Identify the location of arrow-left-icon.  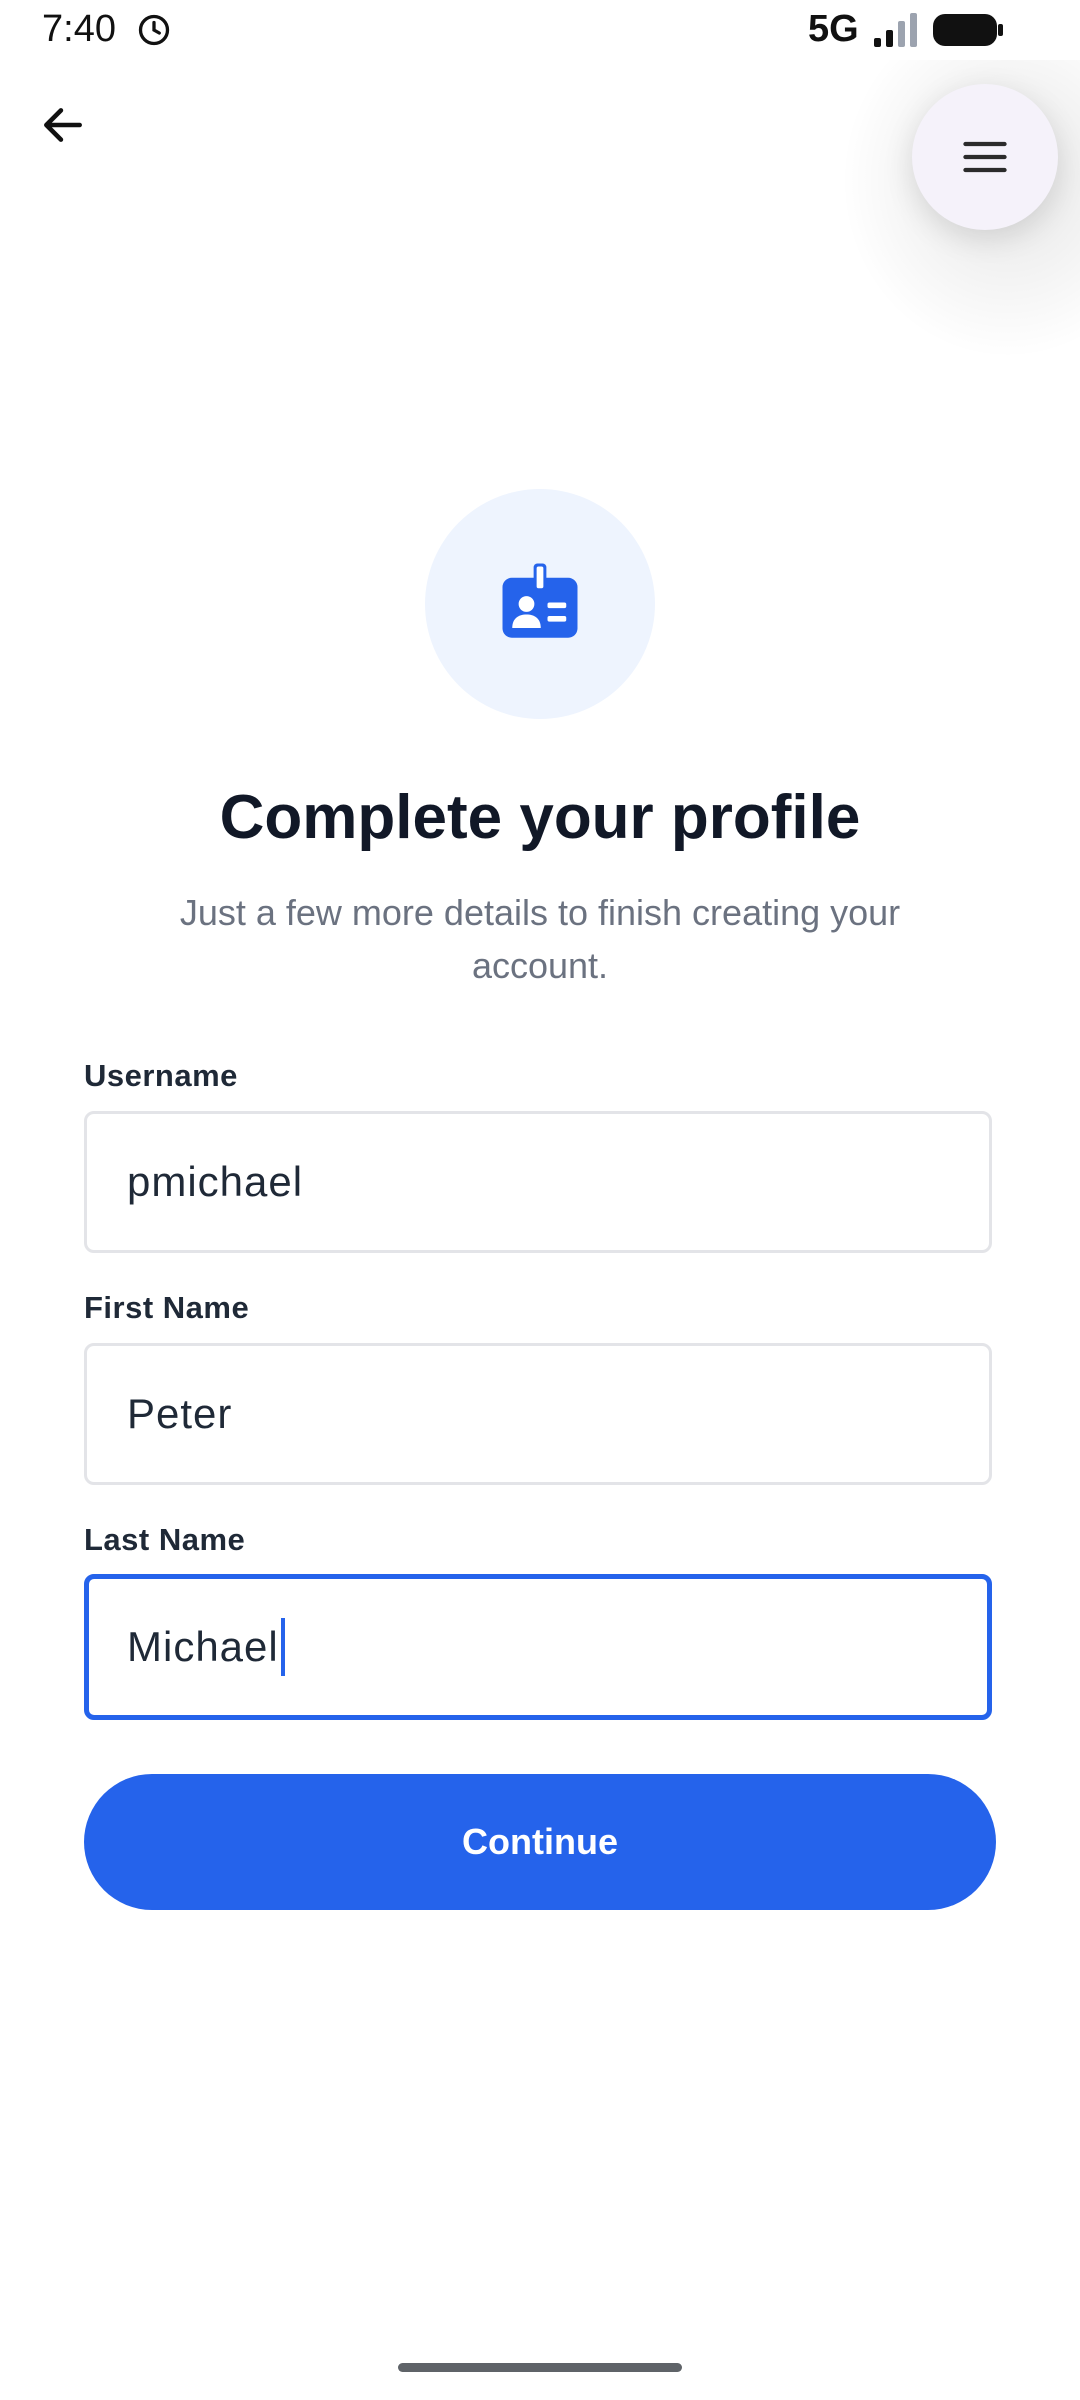
(63, 125).